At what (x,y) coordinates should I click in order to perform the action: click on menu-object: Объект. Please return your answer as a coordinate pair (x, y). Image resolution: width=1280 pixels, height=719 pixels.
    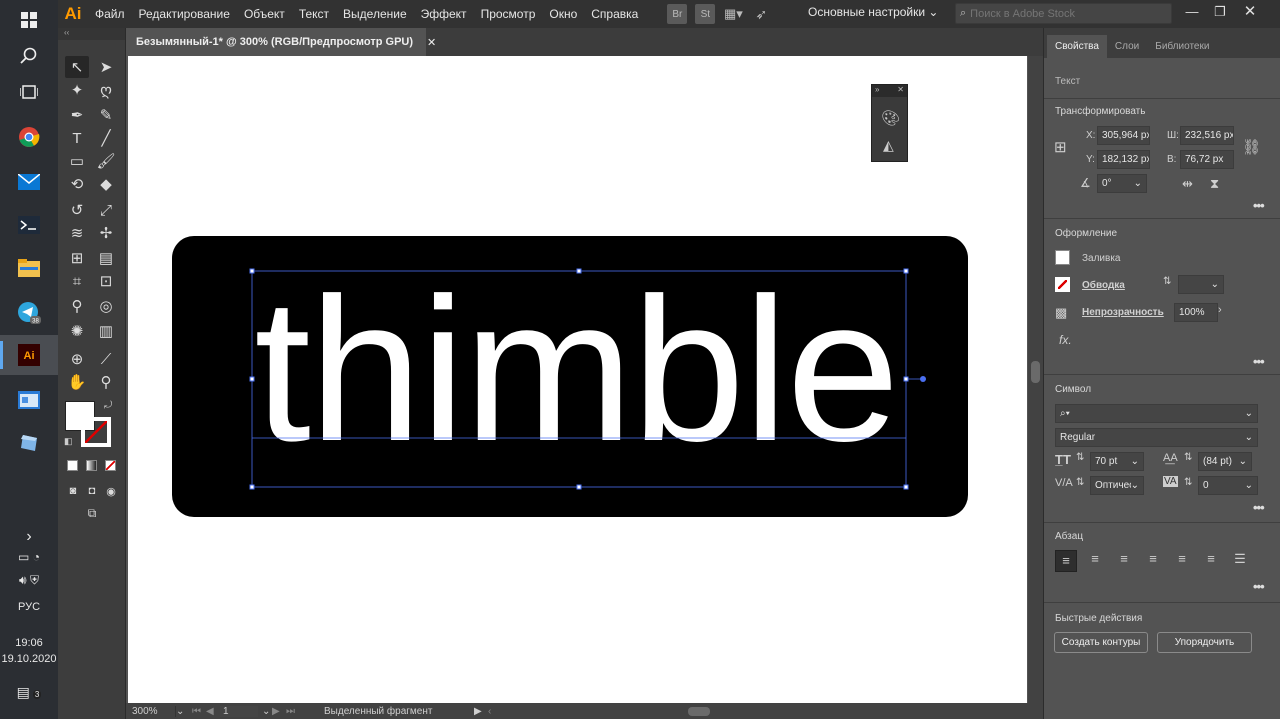
    Looking at the image, I should click on (264, 14).